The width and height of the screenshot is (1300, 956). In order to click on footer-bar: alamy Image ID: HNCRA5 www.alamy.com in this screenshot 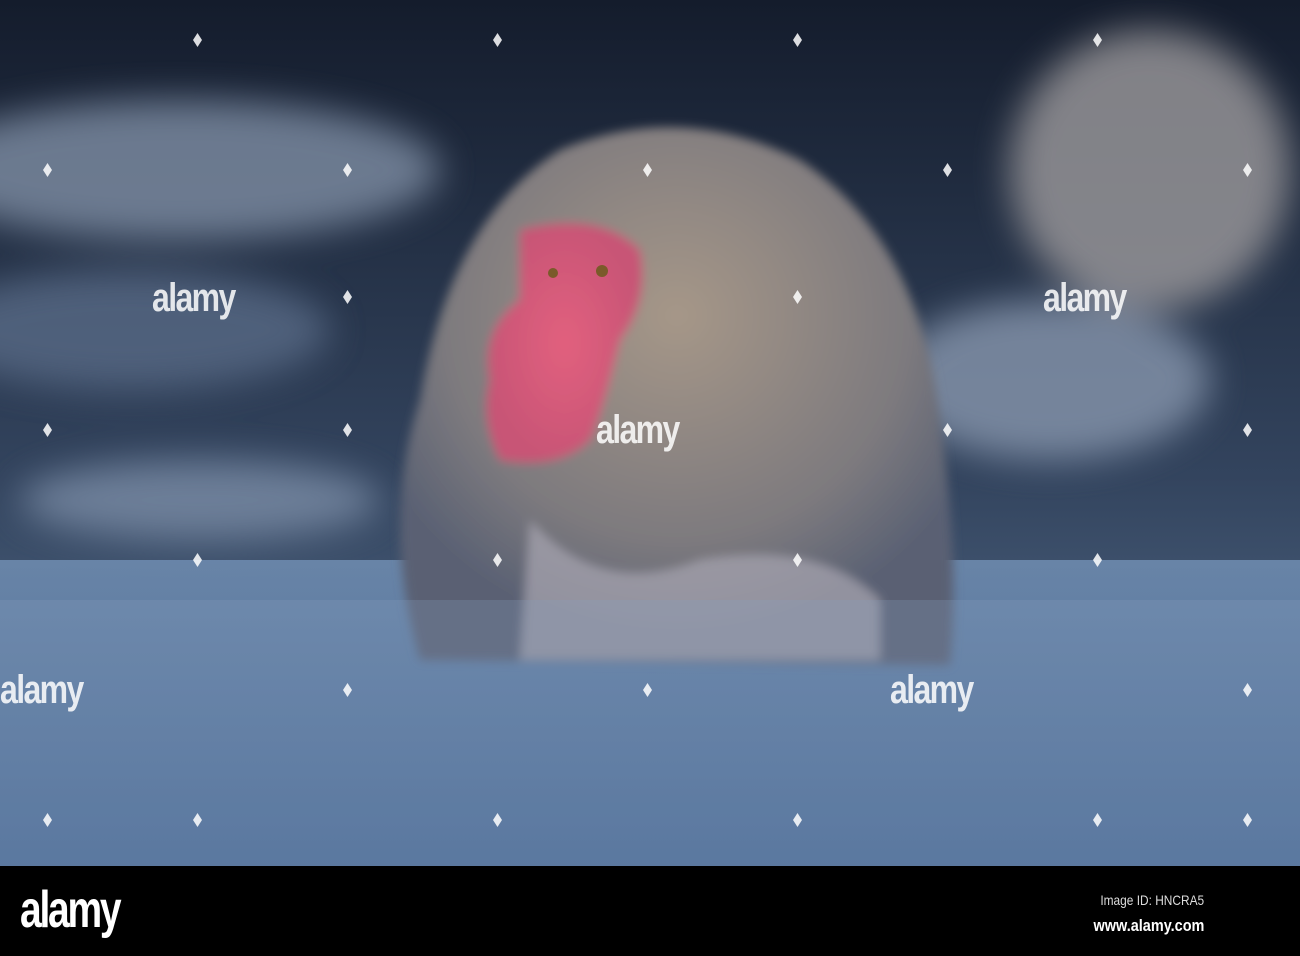, I will do `click(650, 911)`.